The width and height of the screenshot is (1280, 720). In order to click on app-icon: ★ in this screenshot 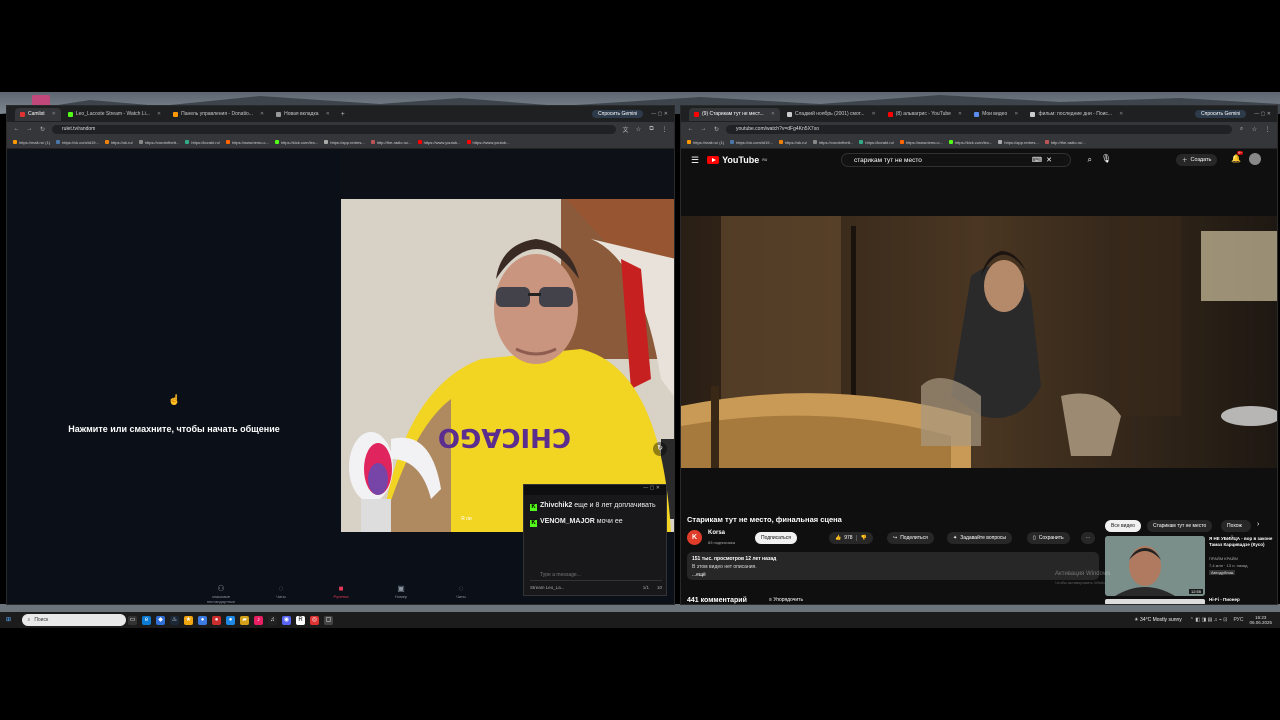, I will do `click(188, 620)`.